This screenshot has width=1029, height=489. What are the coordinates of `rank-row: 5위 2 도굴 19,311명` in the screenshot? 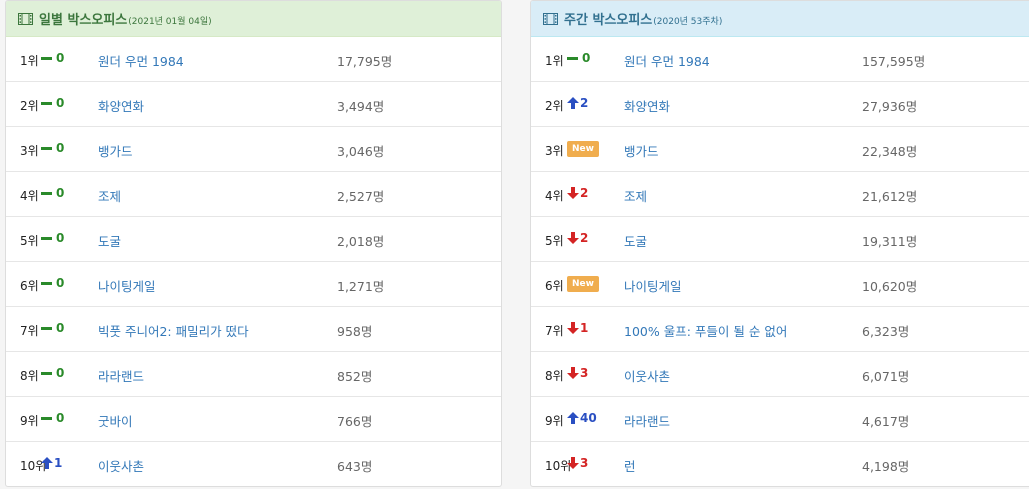 It's located at (780, 239).